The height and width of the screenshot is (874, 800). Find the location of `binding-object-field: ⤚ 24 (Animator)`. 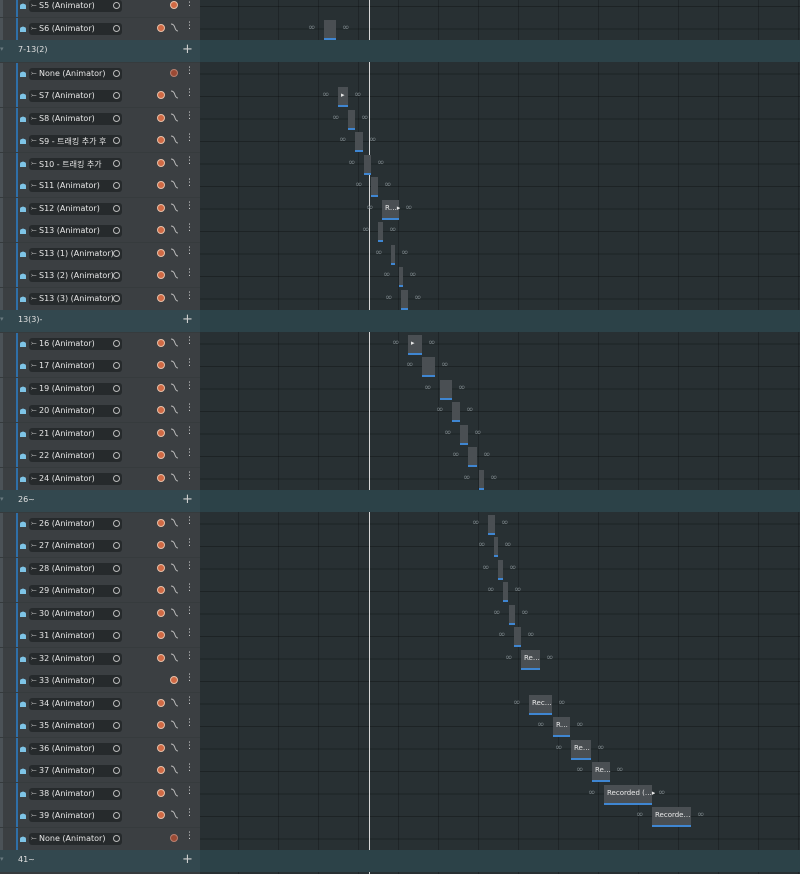

binding-object-field: ⤚ 24 (Animator) is located at coordinates (75, 478).